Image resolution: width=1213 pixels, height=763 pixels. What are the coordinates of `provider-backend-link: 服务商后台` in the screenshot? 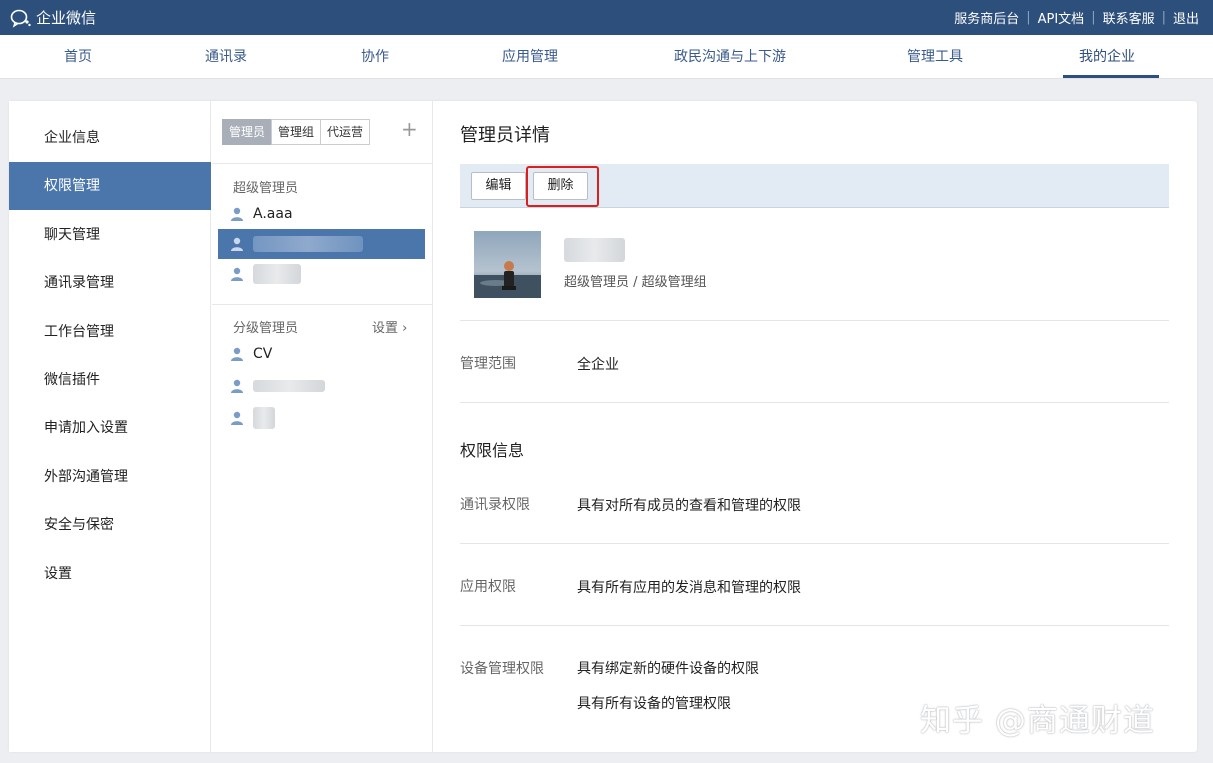 It's located at (986, 17).